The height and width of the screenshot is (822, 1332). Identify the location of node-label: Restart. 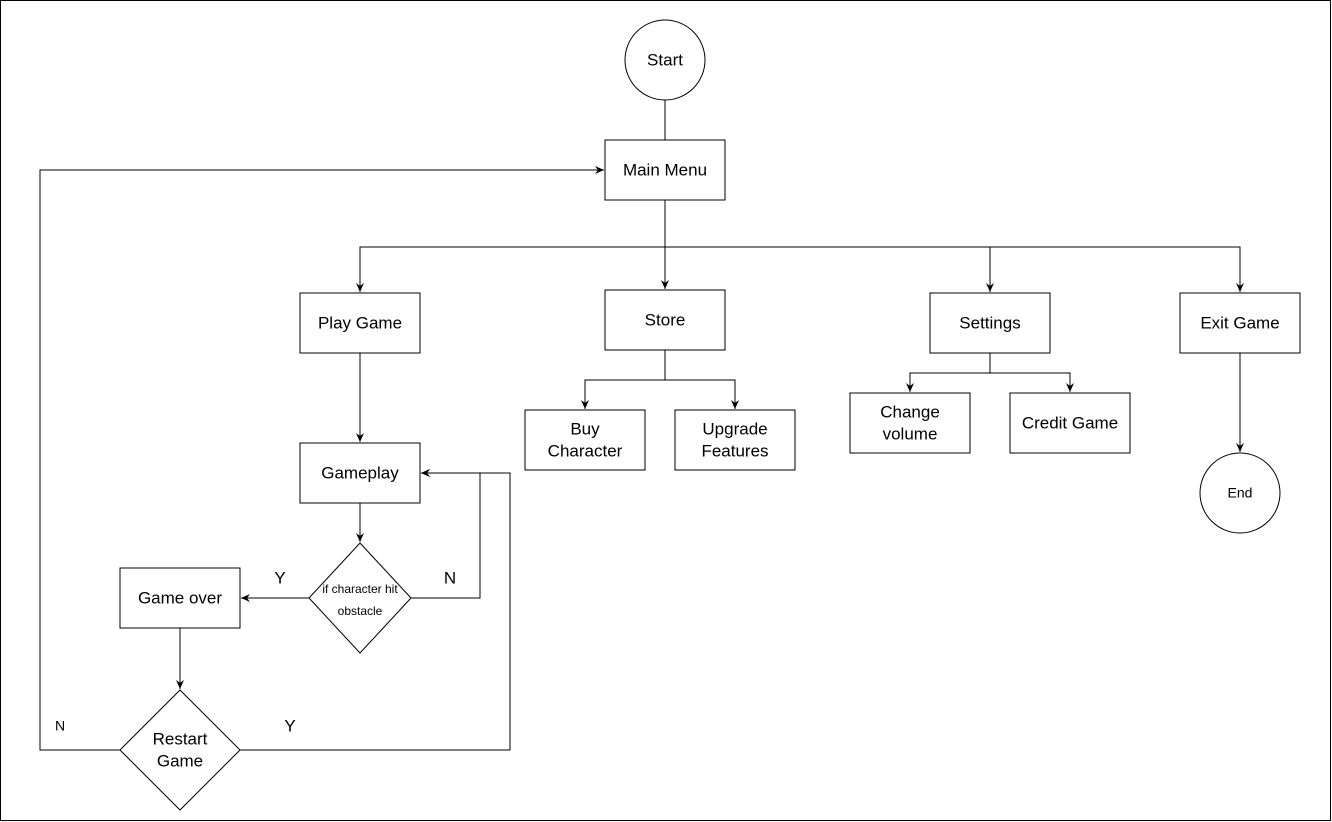
(180, 738).